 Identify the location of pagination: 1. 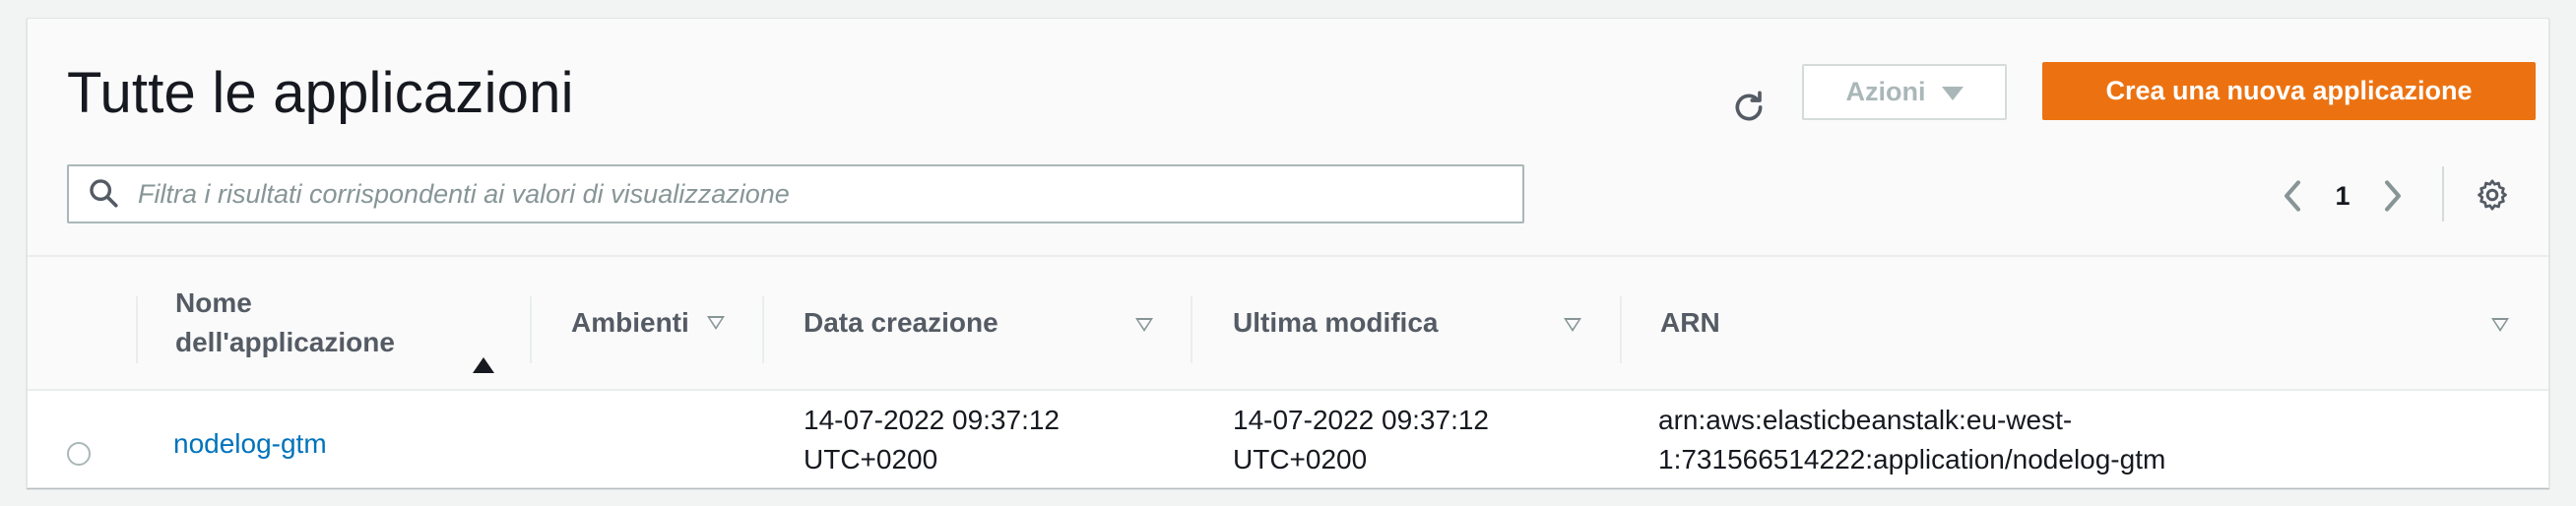
(2343, 196).